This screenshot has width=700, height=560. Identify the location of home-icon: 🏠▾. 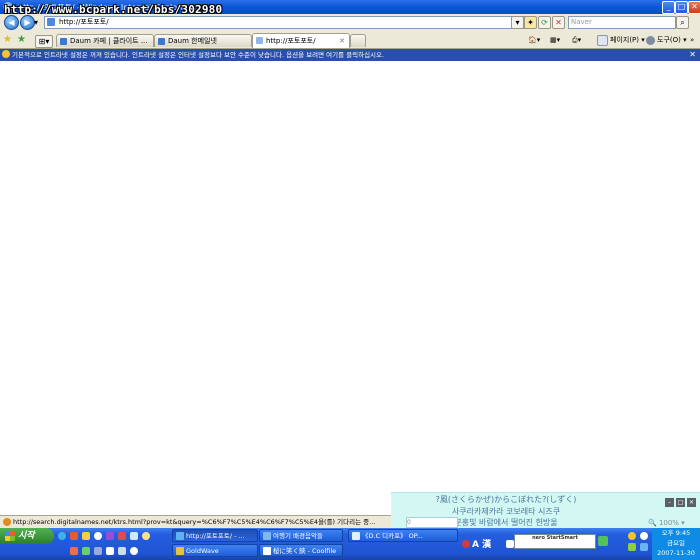
(534, 40).